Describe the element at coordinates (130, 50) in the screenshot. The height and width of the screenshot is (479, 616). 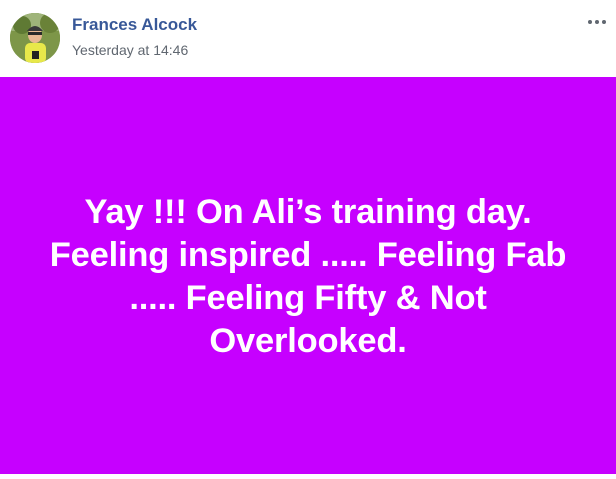
I see `post-timestamp-link: Yesterday at 14:46` at that location.